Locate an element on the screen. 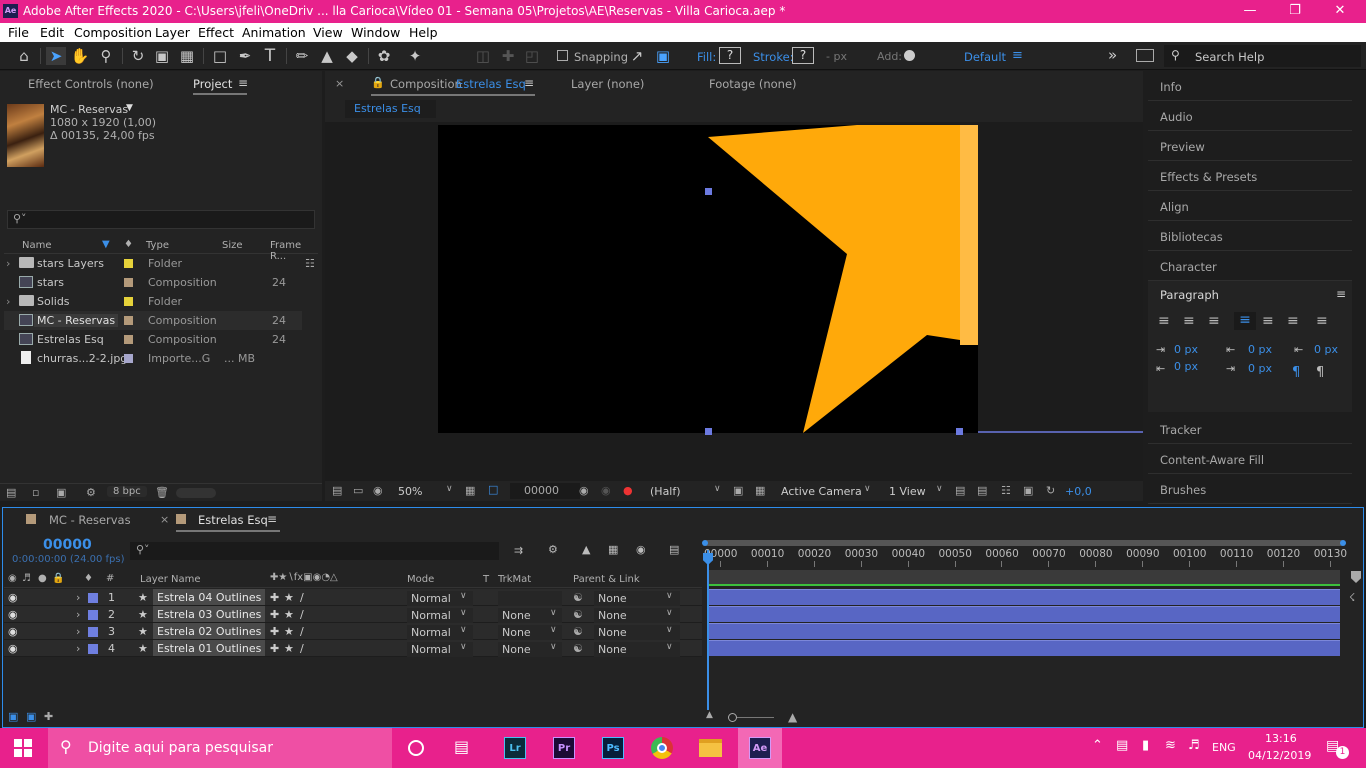  project-item-row: › stars Layers Folder is located at coordinates (153, 263).